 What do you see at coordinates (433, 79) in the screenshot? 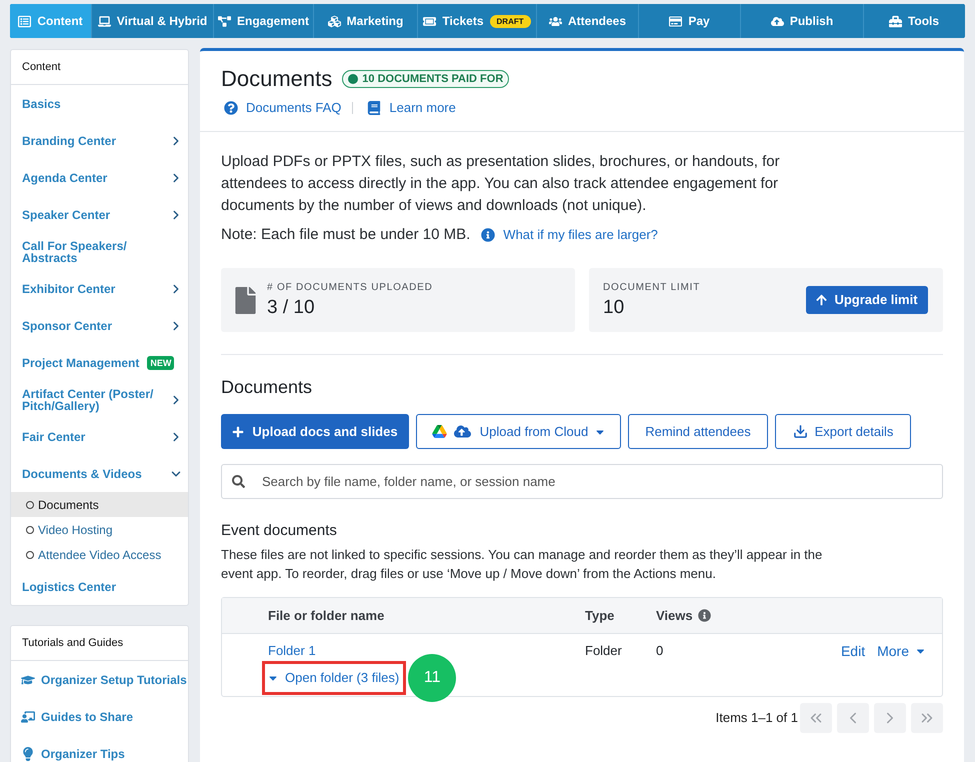
I see `badge-label: 10 DOCUMENTS PAID FOR` at bounding box center [433, 79].